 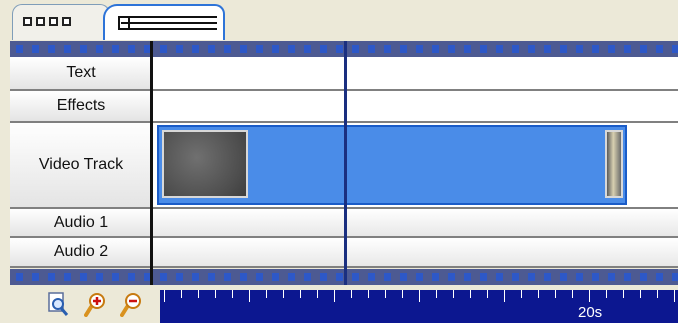 What do you see at coordinates (167, 23) in the screenshot?
I see `timeline-view-icon` at bounding box center [167, 23].